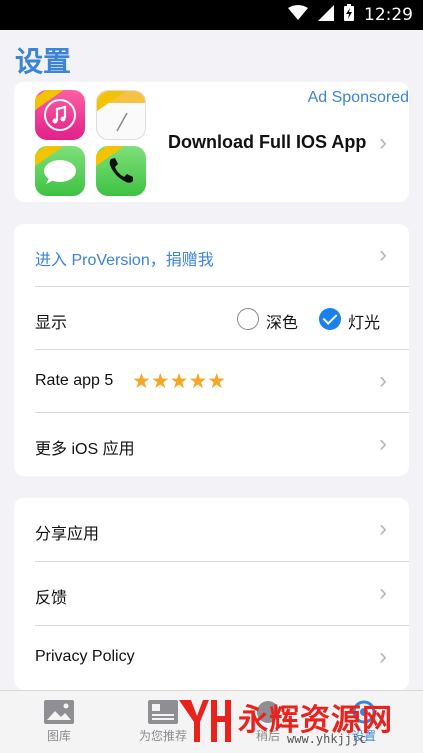 Image resolution: width=423 pixels, height=753 pixels. Describe the element at coordinates (330, 319) in the screenshot. I see `light-mode-radio` at that location.